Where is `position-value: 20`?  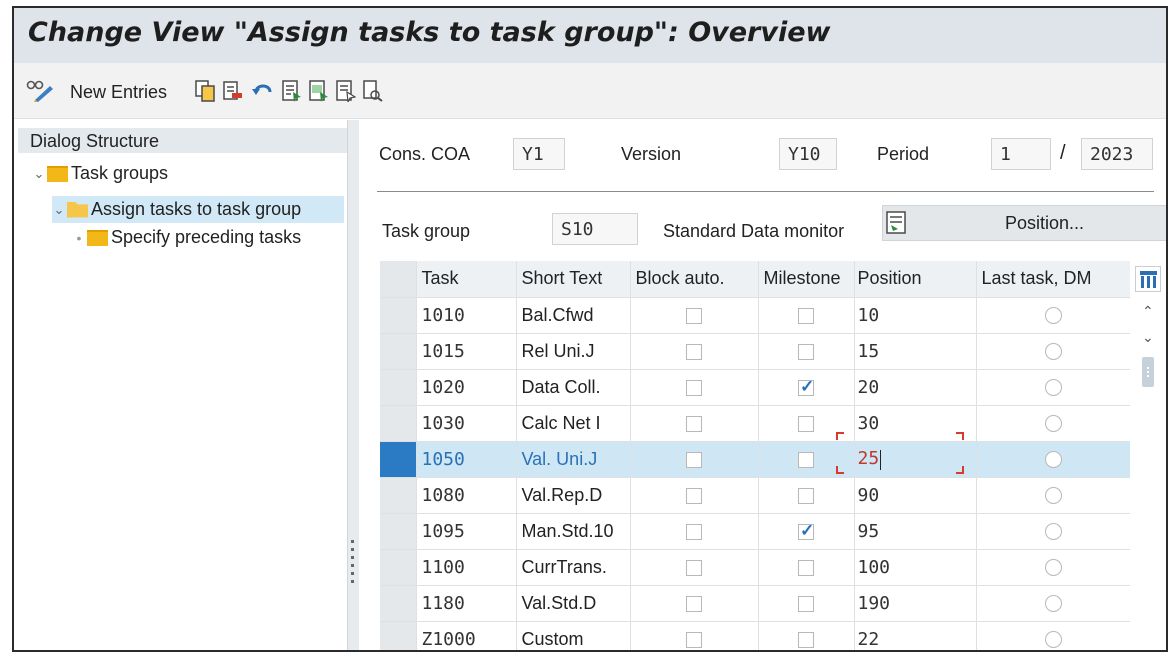
position-value: 20 is located at coordinates (868, 387).